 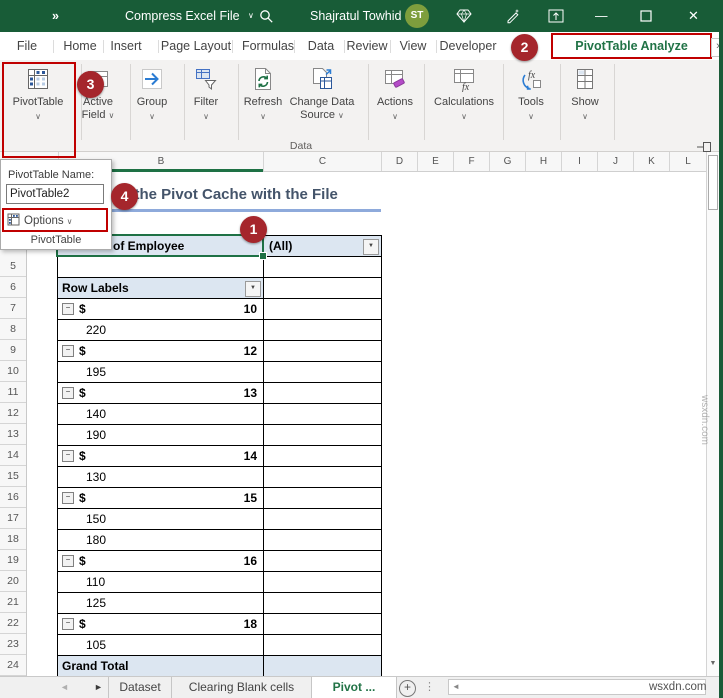 What do you see at coordinates (407, 688) in the screenshot?
I see `new-sheet-button: +` at bounding box center [407, 688].